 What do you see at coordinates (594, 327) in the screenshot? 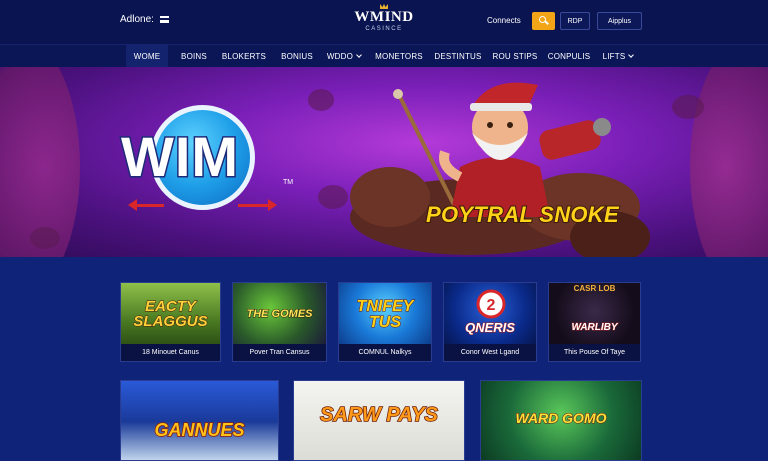
I see `game-art-title: WARLIBY` at bounding box center [594, 327].